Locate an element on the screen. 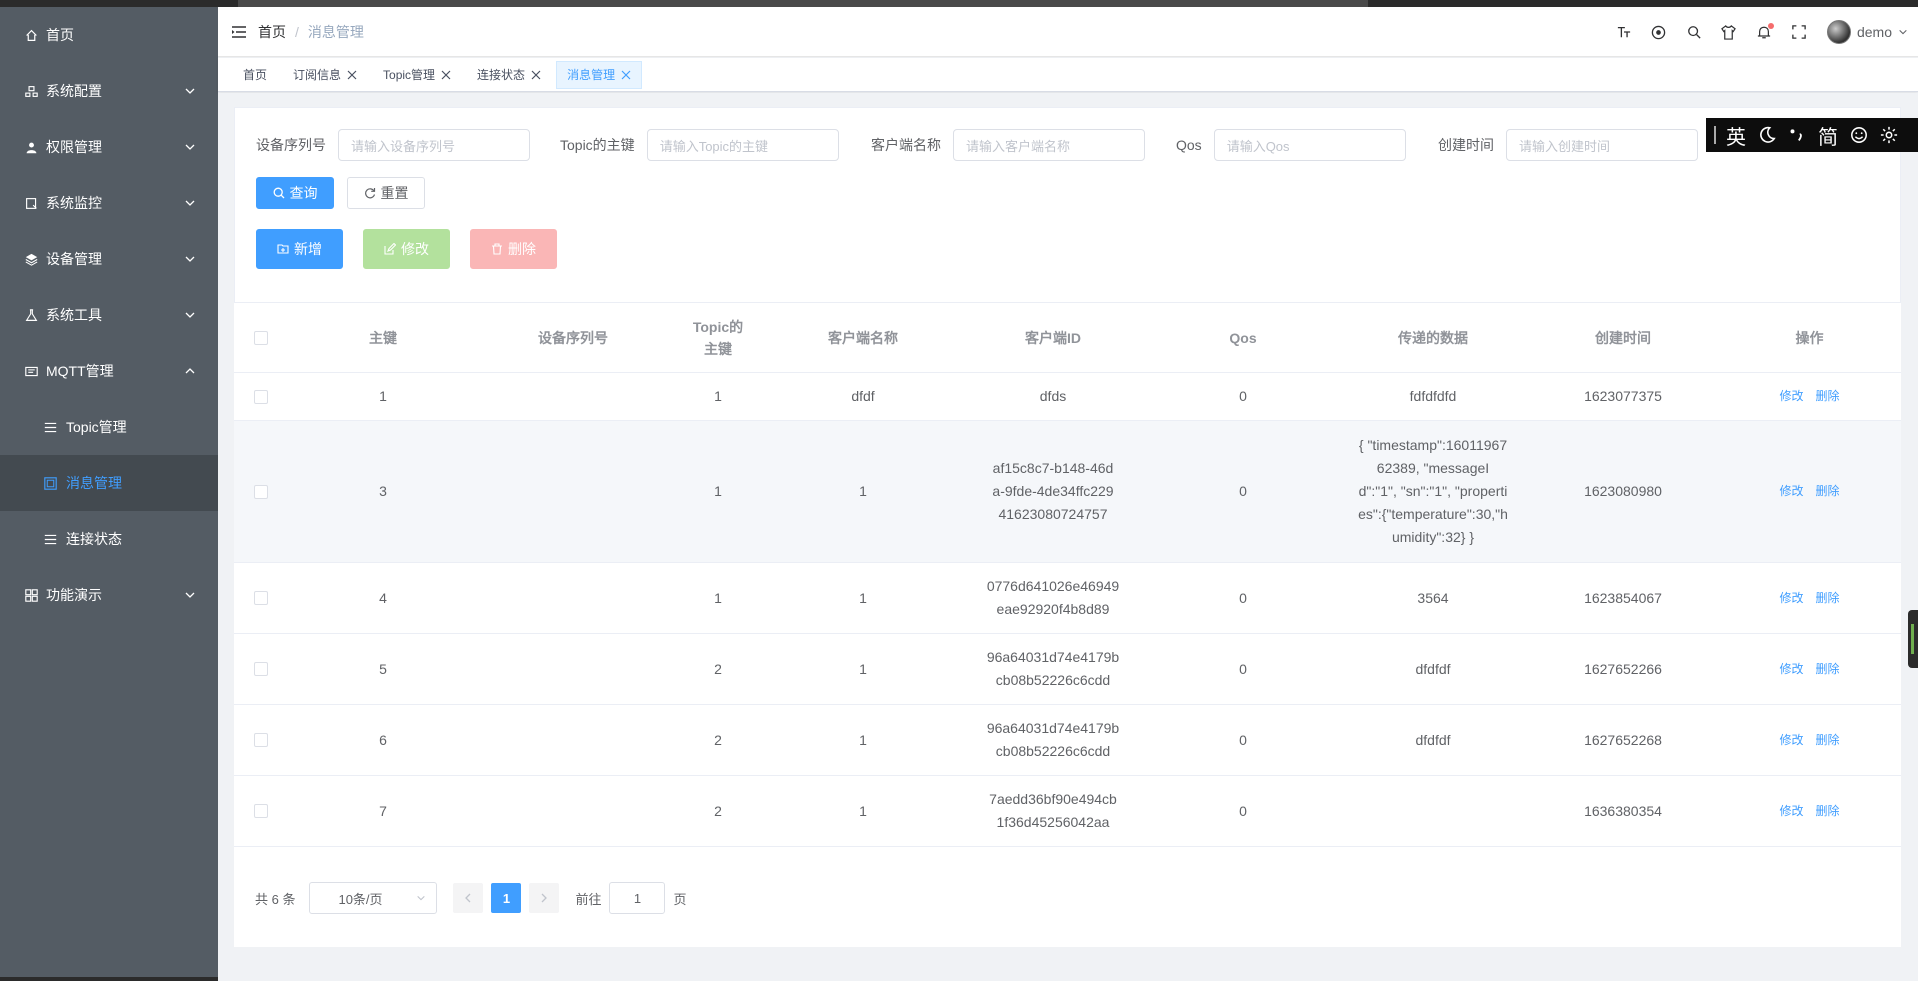 Image resolution: width=1918 pixels, height=981 pixels. header-id: 主键 is located at coordinates (383, 337).